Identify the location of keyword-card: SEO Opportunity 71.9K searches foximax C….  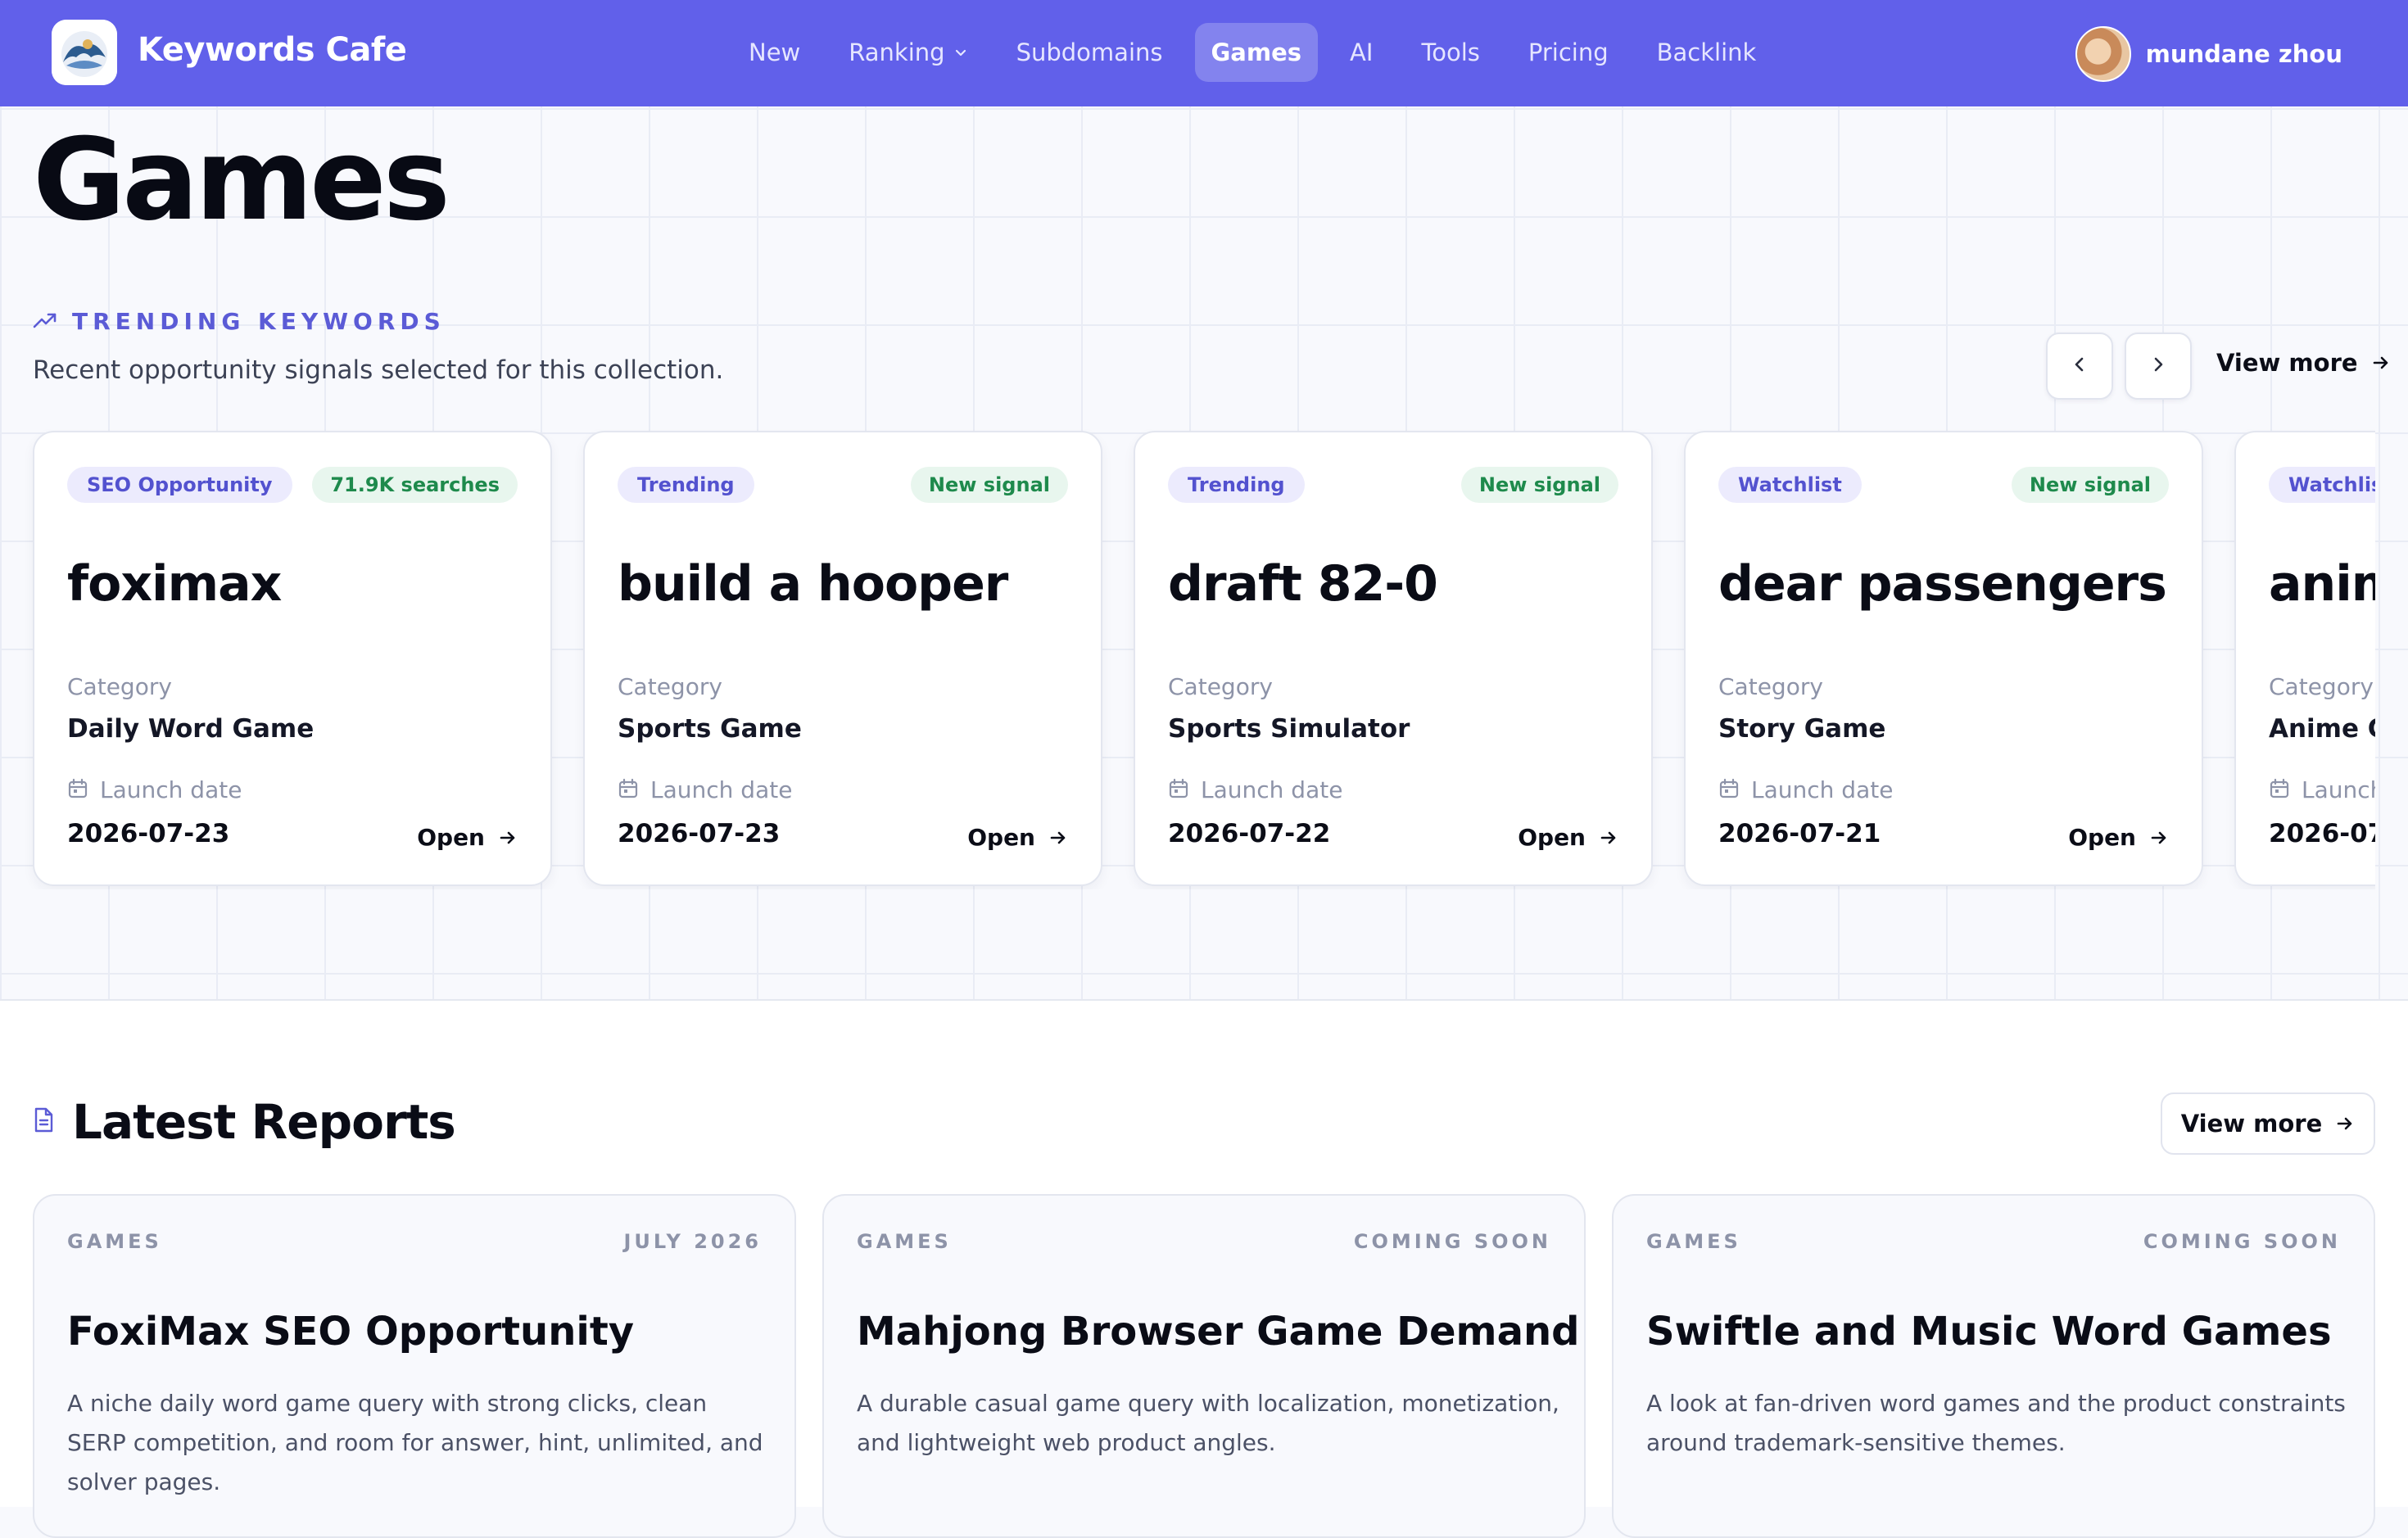
(292, 658).